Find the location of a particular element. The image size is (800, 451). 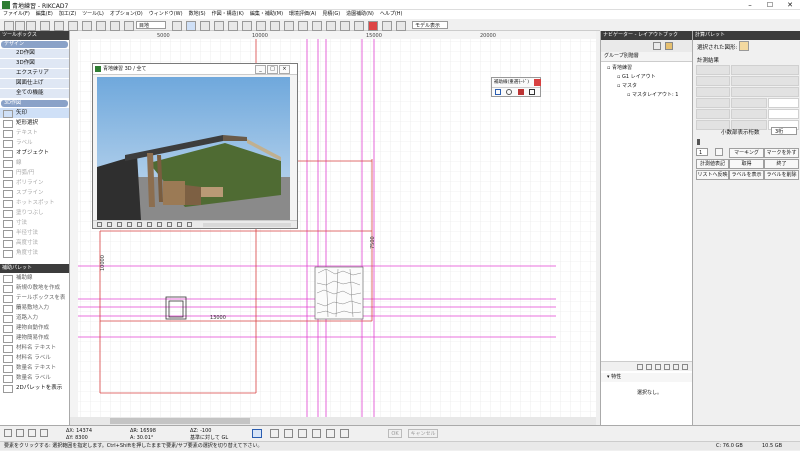

3d-tool-icon-3 is located at coordinates (119, 224).